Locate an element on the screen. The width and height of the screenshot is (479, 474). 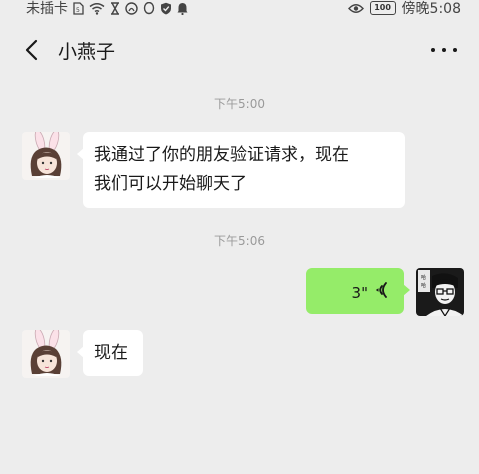
chat-title: 小燕子 is located at coordinates (87, 52).